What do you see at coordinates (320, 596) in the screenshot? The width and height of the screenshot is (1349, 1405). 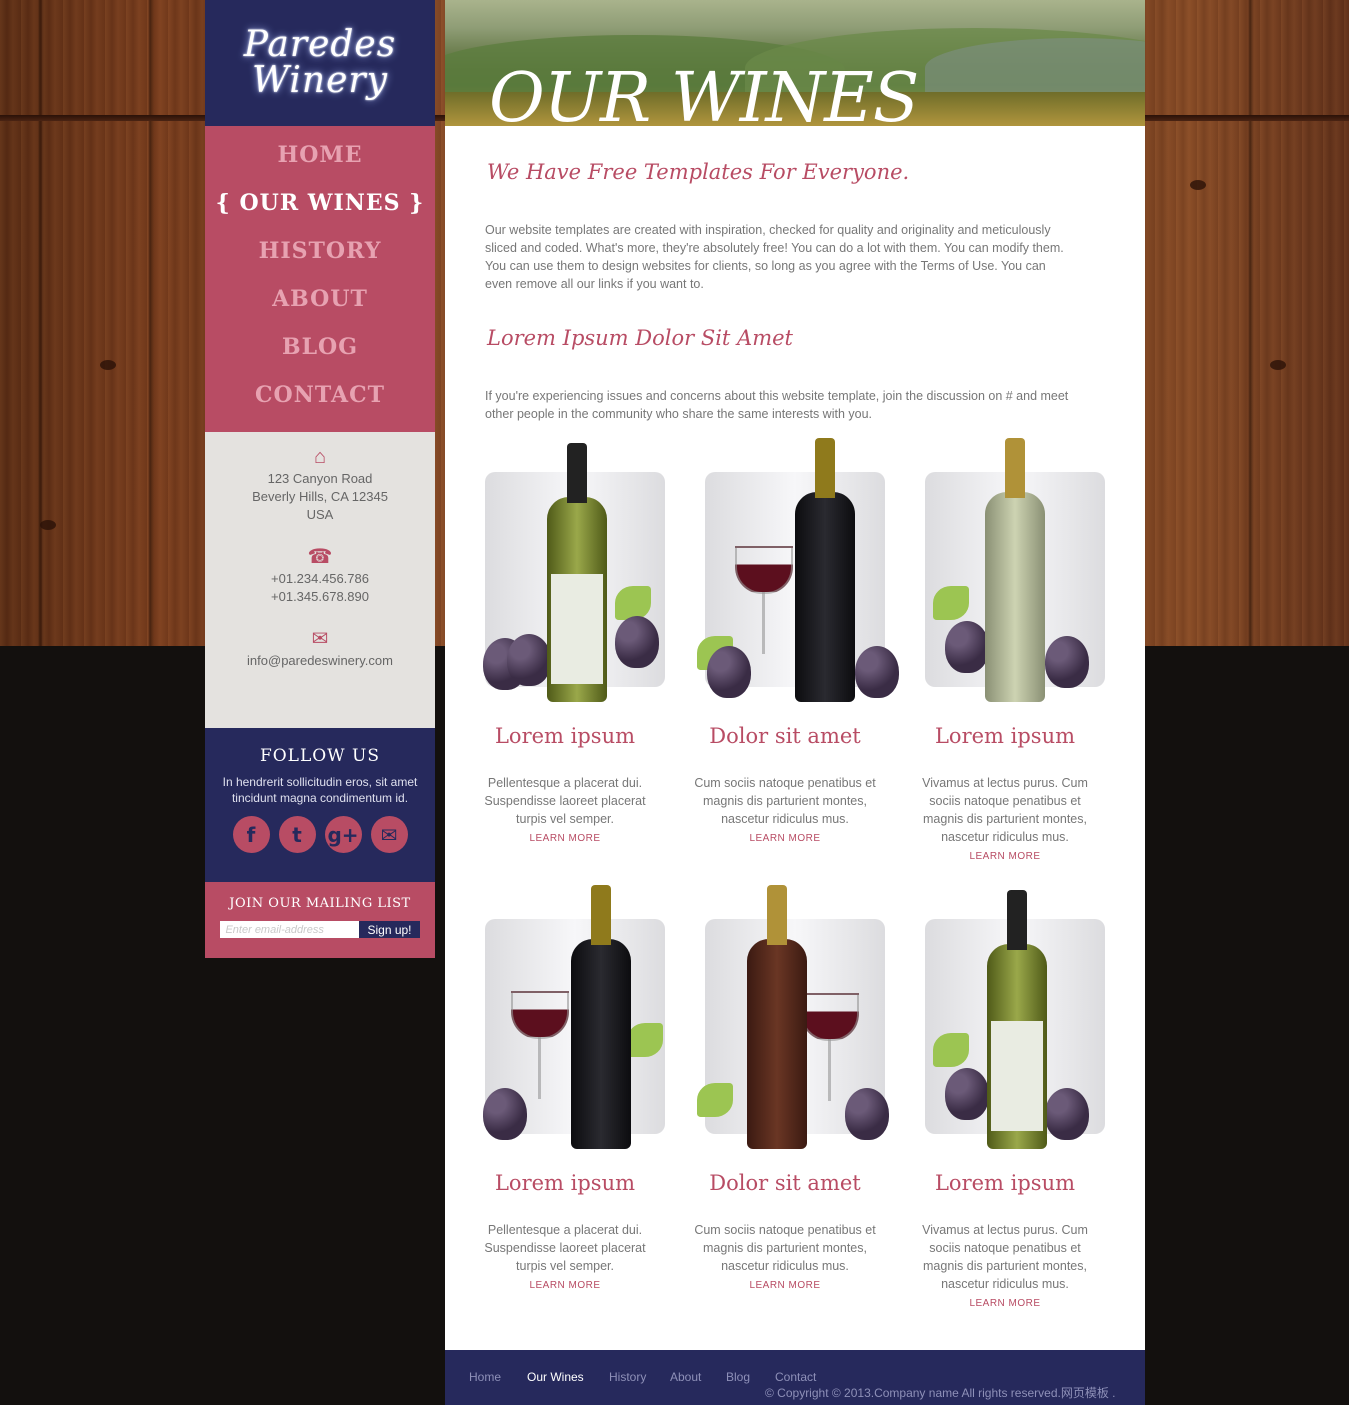 I see `phone-2: +01.345.678.890` at bounding box center [320, 596].